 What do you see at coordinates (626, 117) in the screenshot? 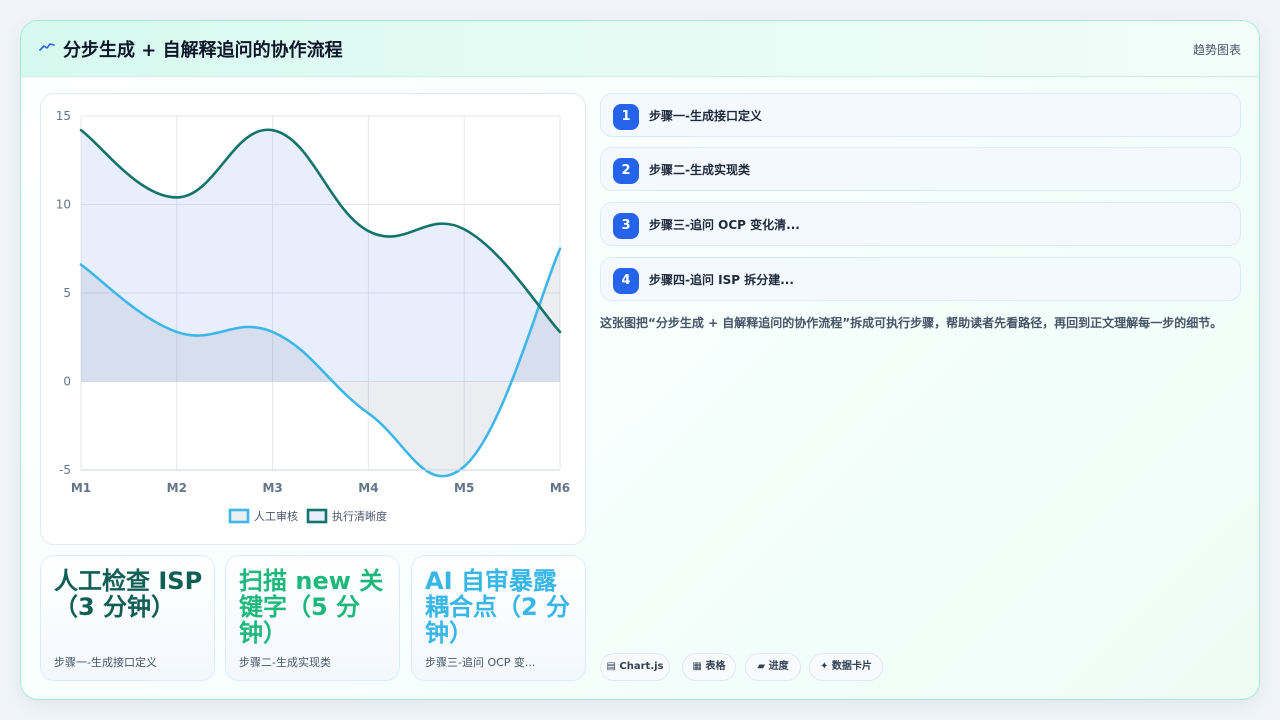
I see `step-number: 1` at bounding box center [626, 117].